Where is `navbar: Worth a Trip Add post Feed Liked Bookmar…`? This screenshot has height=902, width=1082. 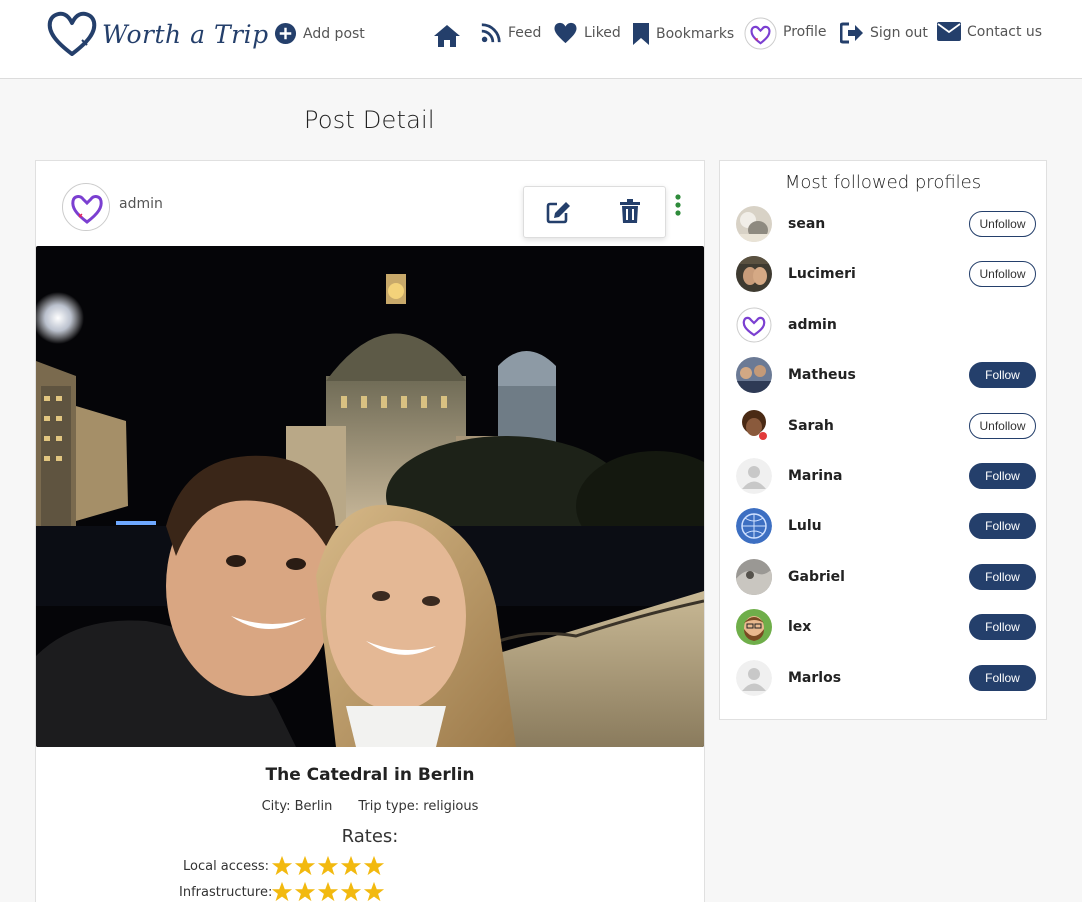 navbar: Worth a Trip Add post Feed Liked Bookmar… is located at coordinates (541, 39).